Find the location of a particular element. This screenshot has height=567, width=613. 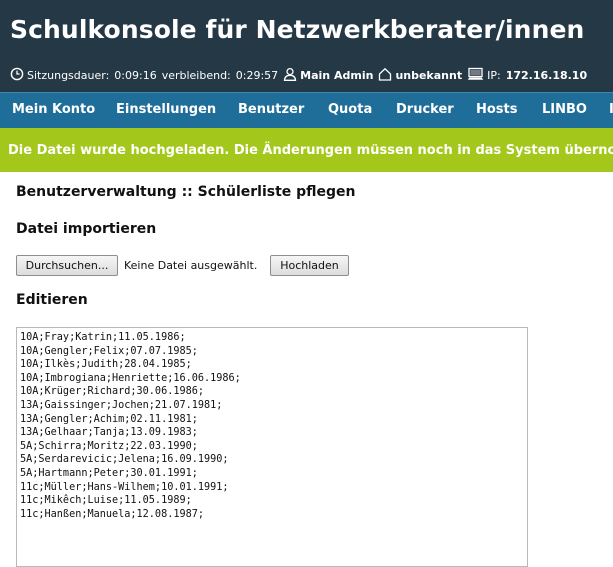

user-icon is located at coordinates (290, 75).